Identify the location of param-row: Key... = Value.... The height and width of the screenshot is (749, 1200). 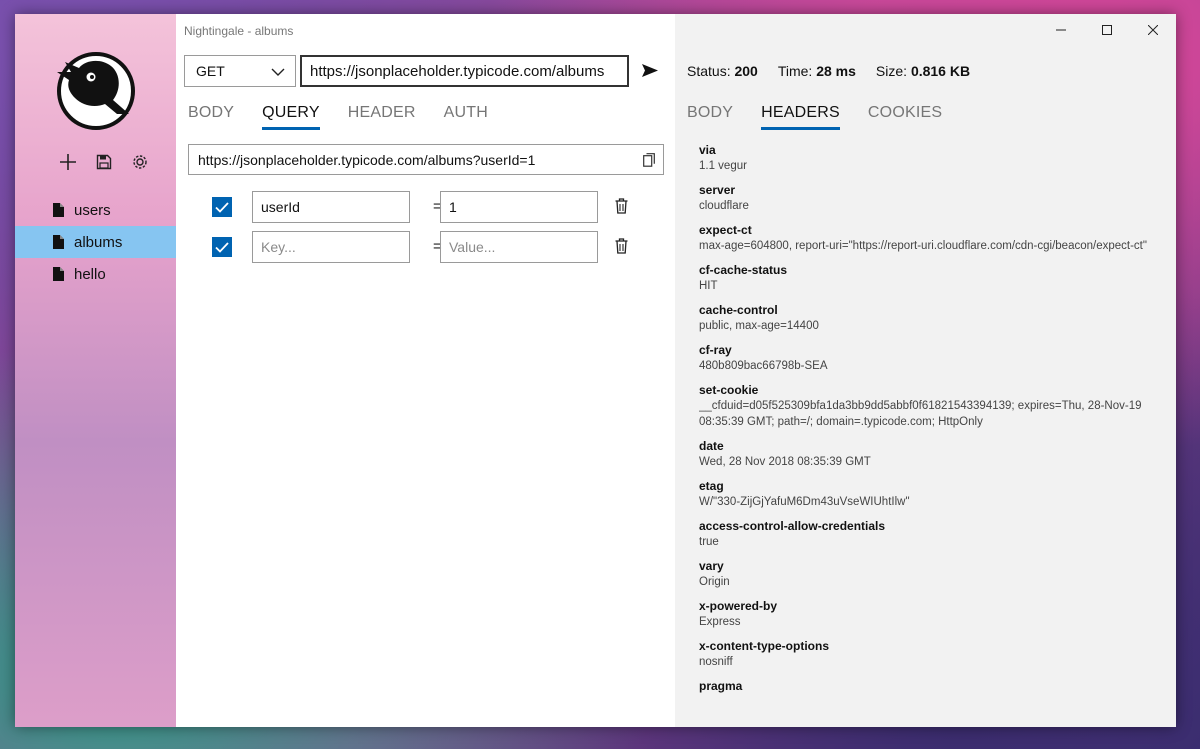
(422, 247).